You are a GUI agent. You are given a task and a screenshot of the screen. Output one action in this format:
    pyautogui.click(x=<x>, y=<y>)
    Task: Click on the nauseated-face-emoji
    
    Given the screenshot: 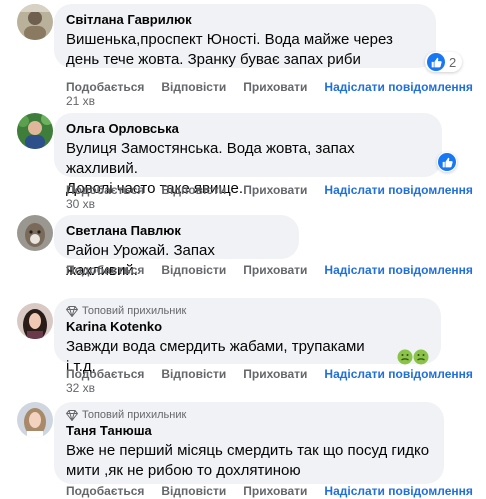 What is the action you would take?
    pyautogui.click(x=413, y=357)
    